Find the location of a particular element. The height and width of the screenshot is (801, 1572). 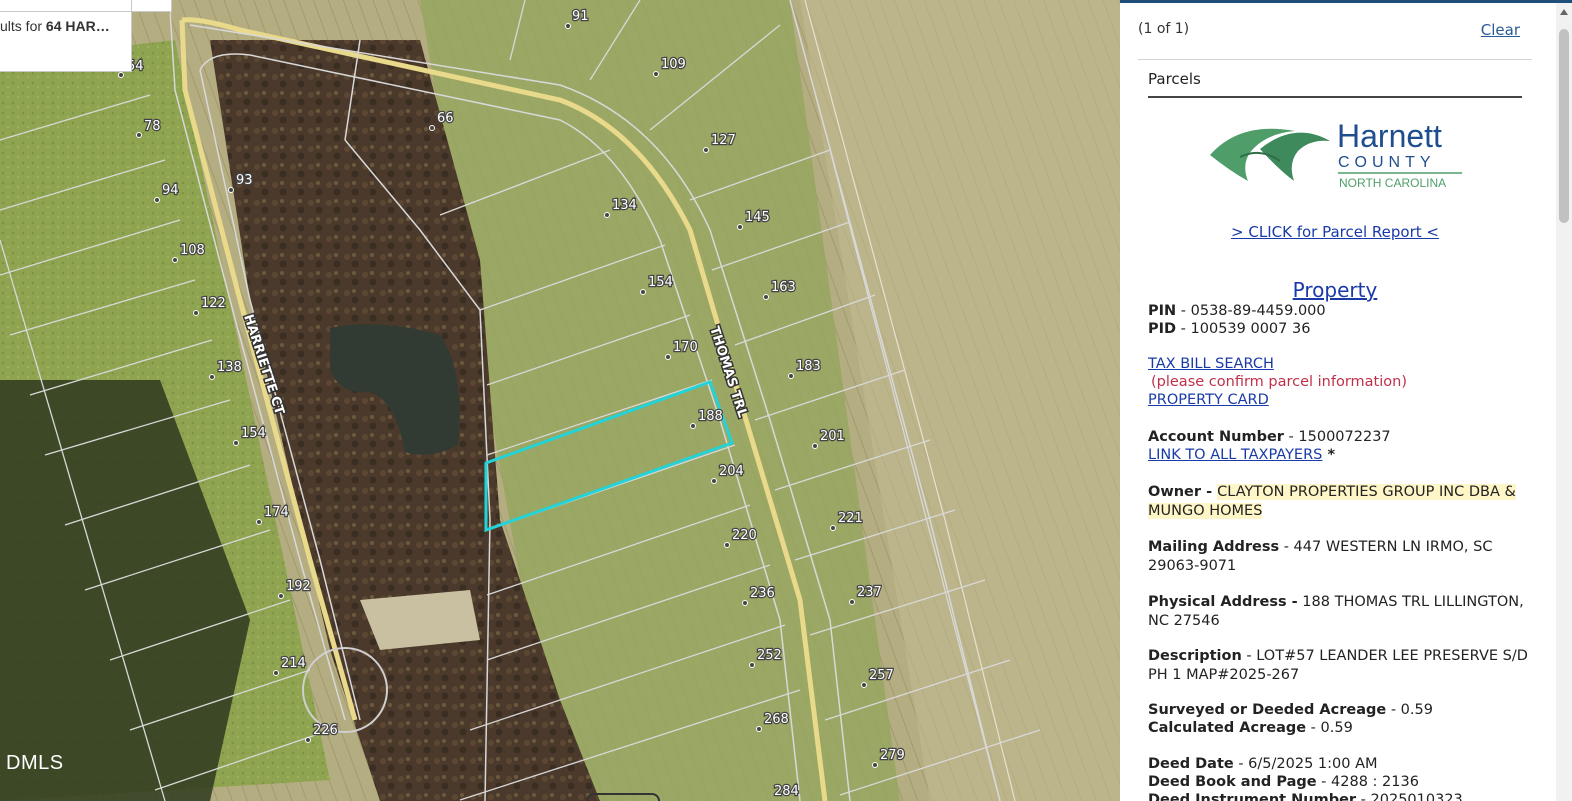

lot-label: 183 is located at coordinates (808, 366).